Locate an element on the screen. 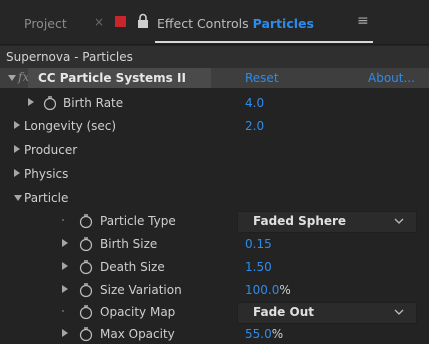 Image resolution: width=429 pixels, height=344 pixels. dropdown-value: Fade Out is located at coordinates (283, 312).